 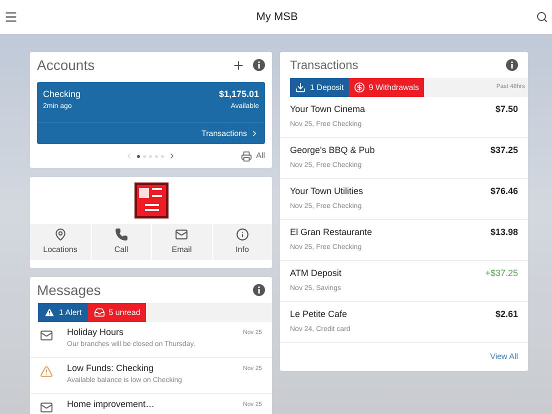 I want to click on transaction-name: ATM Deposit, so click(x=316, y=273).